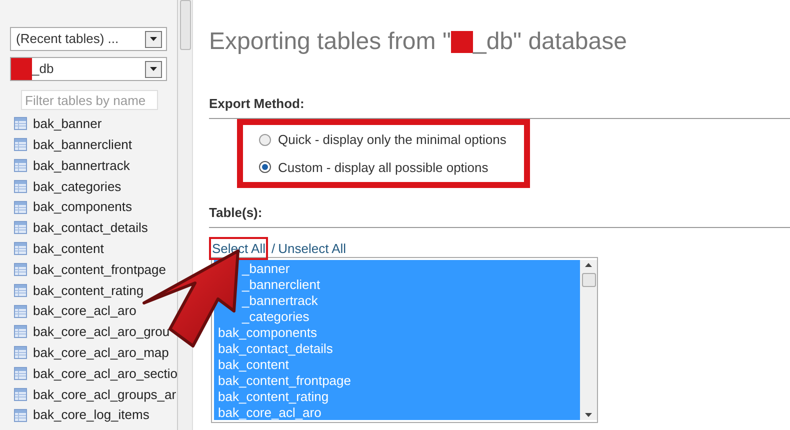 This screenshot has width=790, height=430. I want to click on table-link: bak_bannertrack, so click(81, 166).